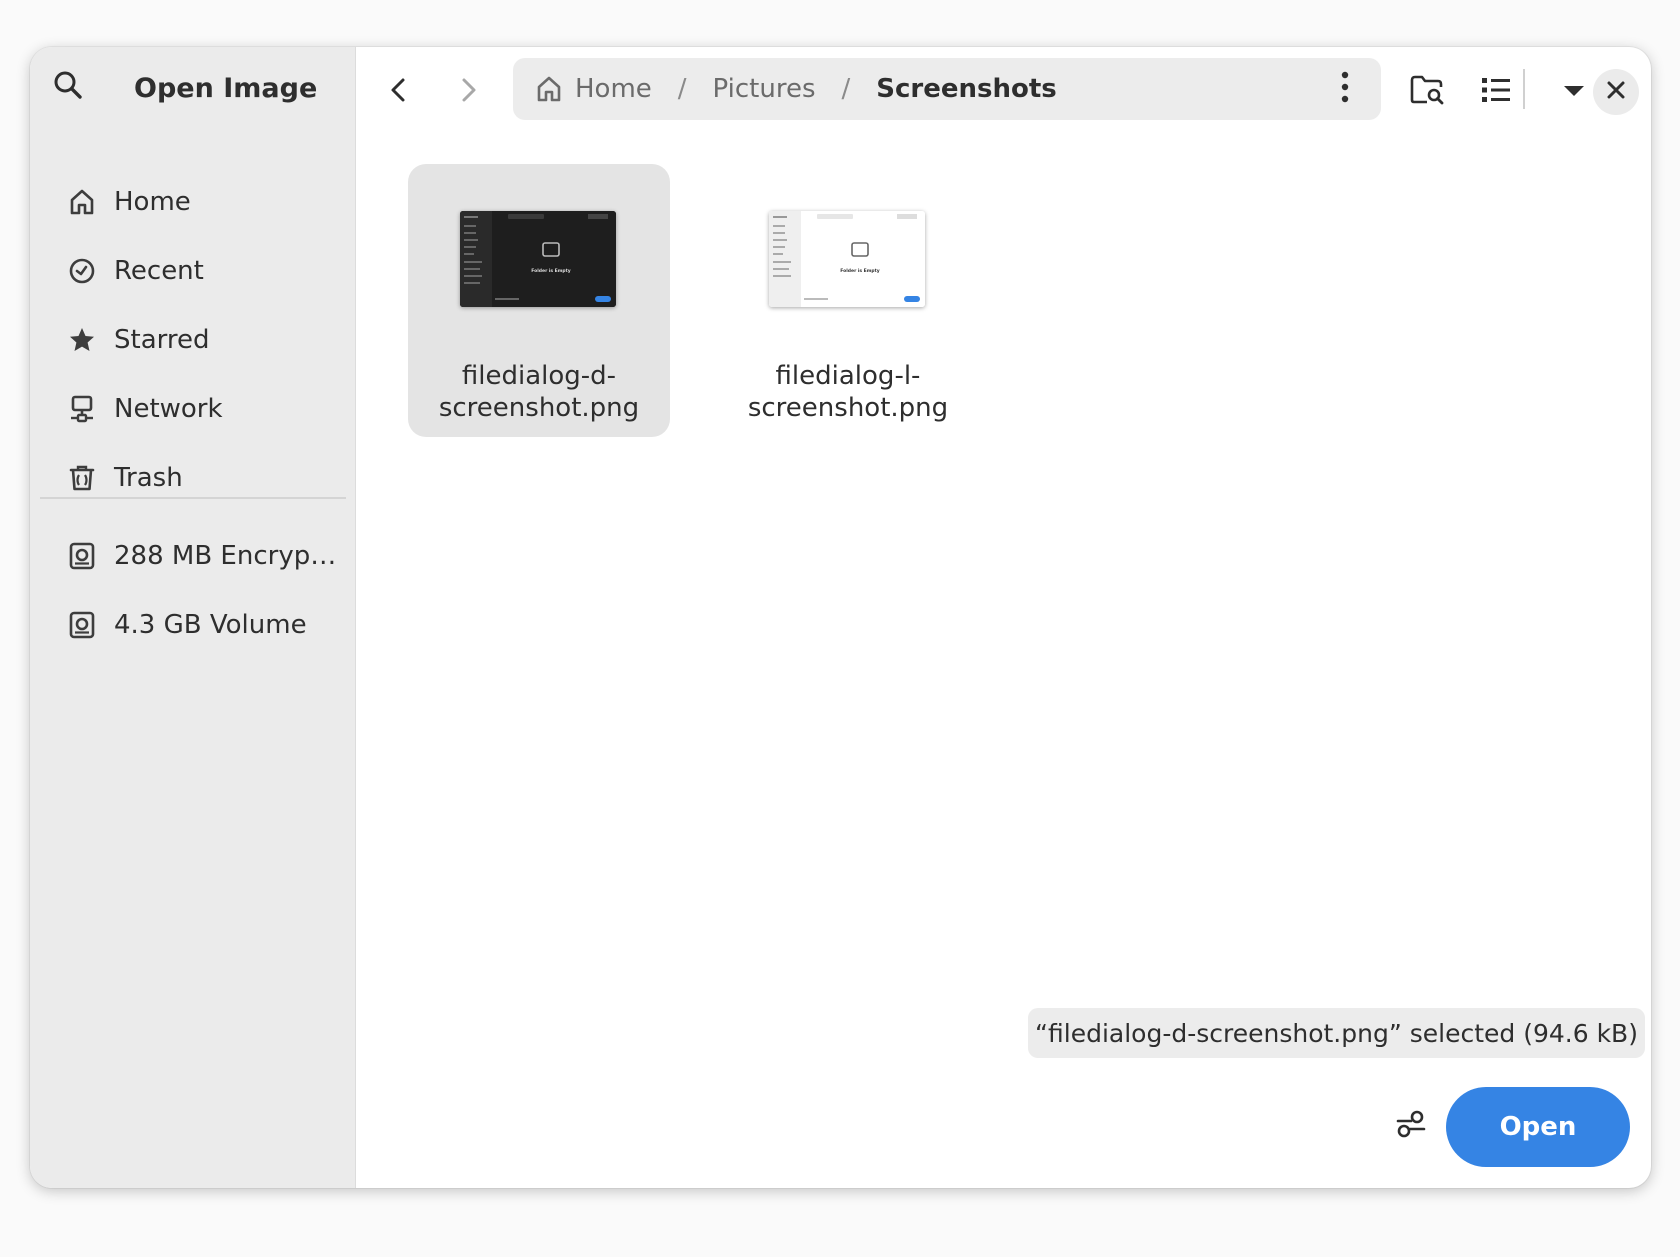 Image resolution: width=1680 pixels, height=1257 pixels. I want to click on search-button, so click(68, 87).